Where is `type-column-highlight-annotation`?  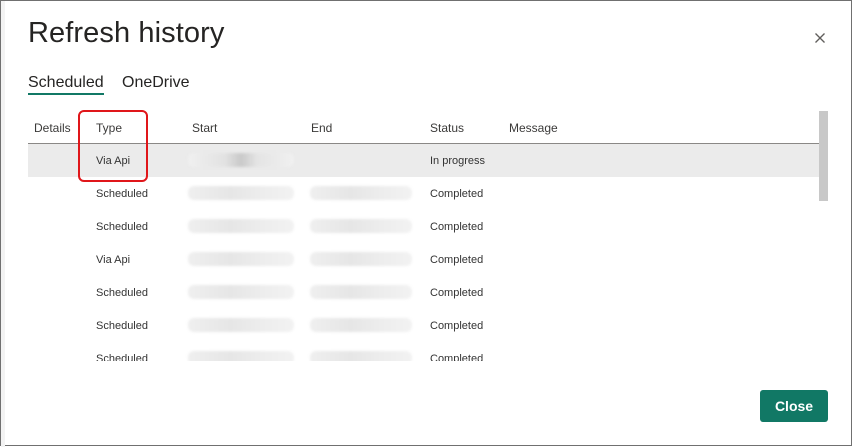
type-column-highlight-annotation is located at coordinates (113, 146).